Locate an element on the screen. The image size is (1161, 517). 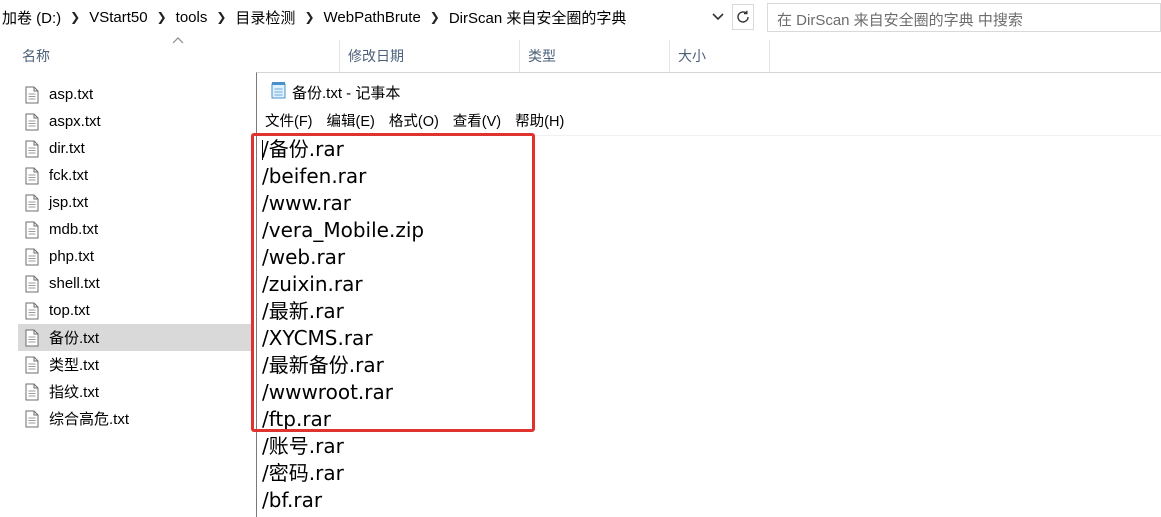
text-line: /bf.rar is located at coordinates (292, 500).